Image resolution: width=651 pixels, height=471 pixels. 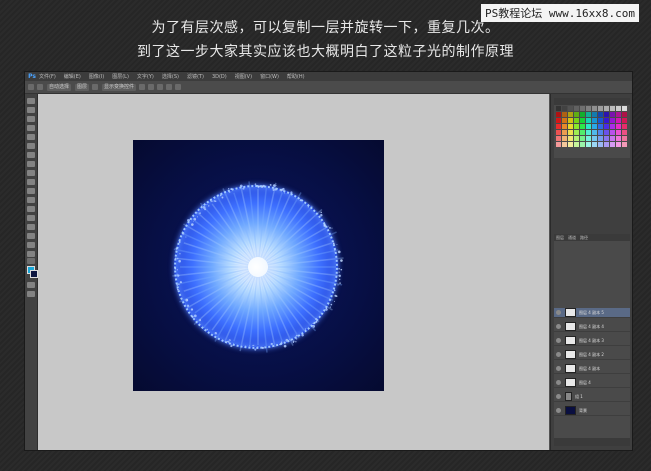 I want to click on layer-row: 图层 4, so click(x=592, y=383).